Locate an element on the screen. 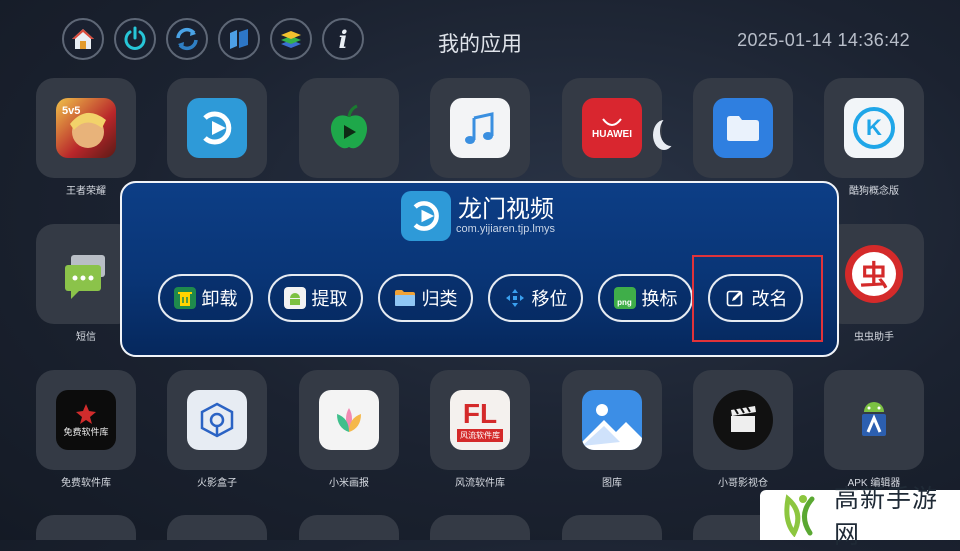  kugou-icon: K is located at coordinates (874, 128).